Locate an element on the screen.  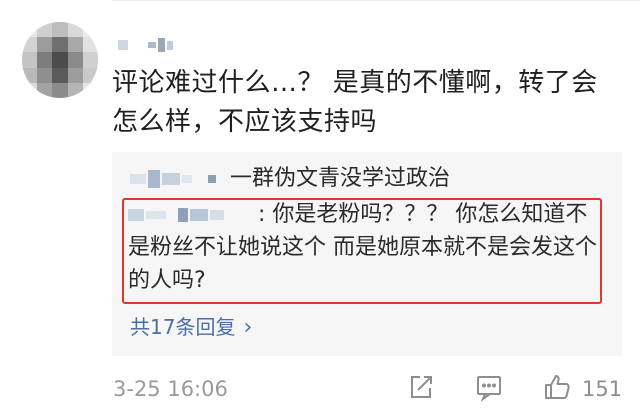
more-replies-link: 共17条回复 › is located at coordinates (191, 327).